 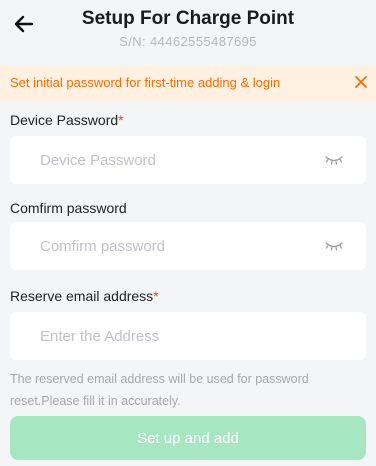 What do you see at coordinates (175, 160) in the screenshot?
I see `device-password-input` at bounding box center [175, 160].